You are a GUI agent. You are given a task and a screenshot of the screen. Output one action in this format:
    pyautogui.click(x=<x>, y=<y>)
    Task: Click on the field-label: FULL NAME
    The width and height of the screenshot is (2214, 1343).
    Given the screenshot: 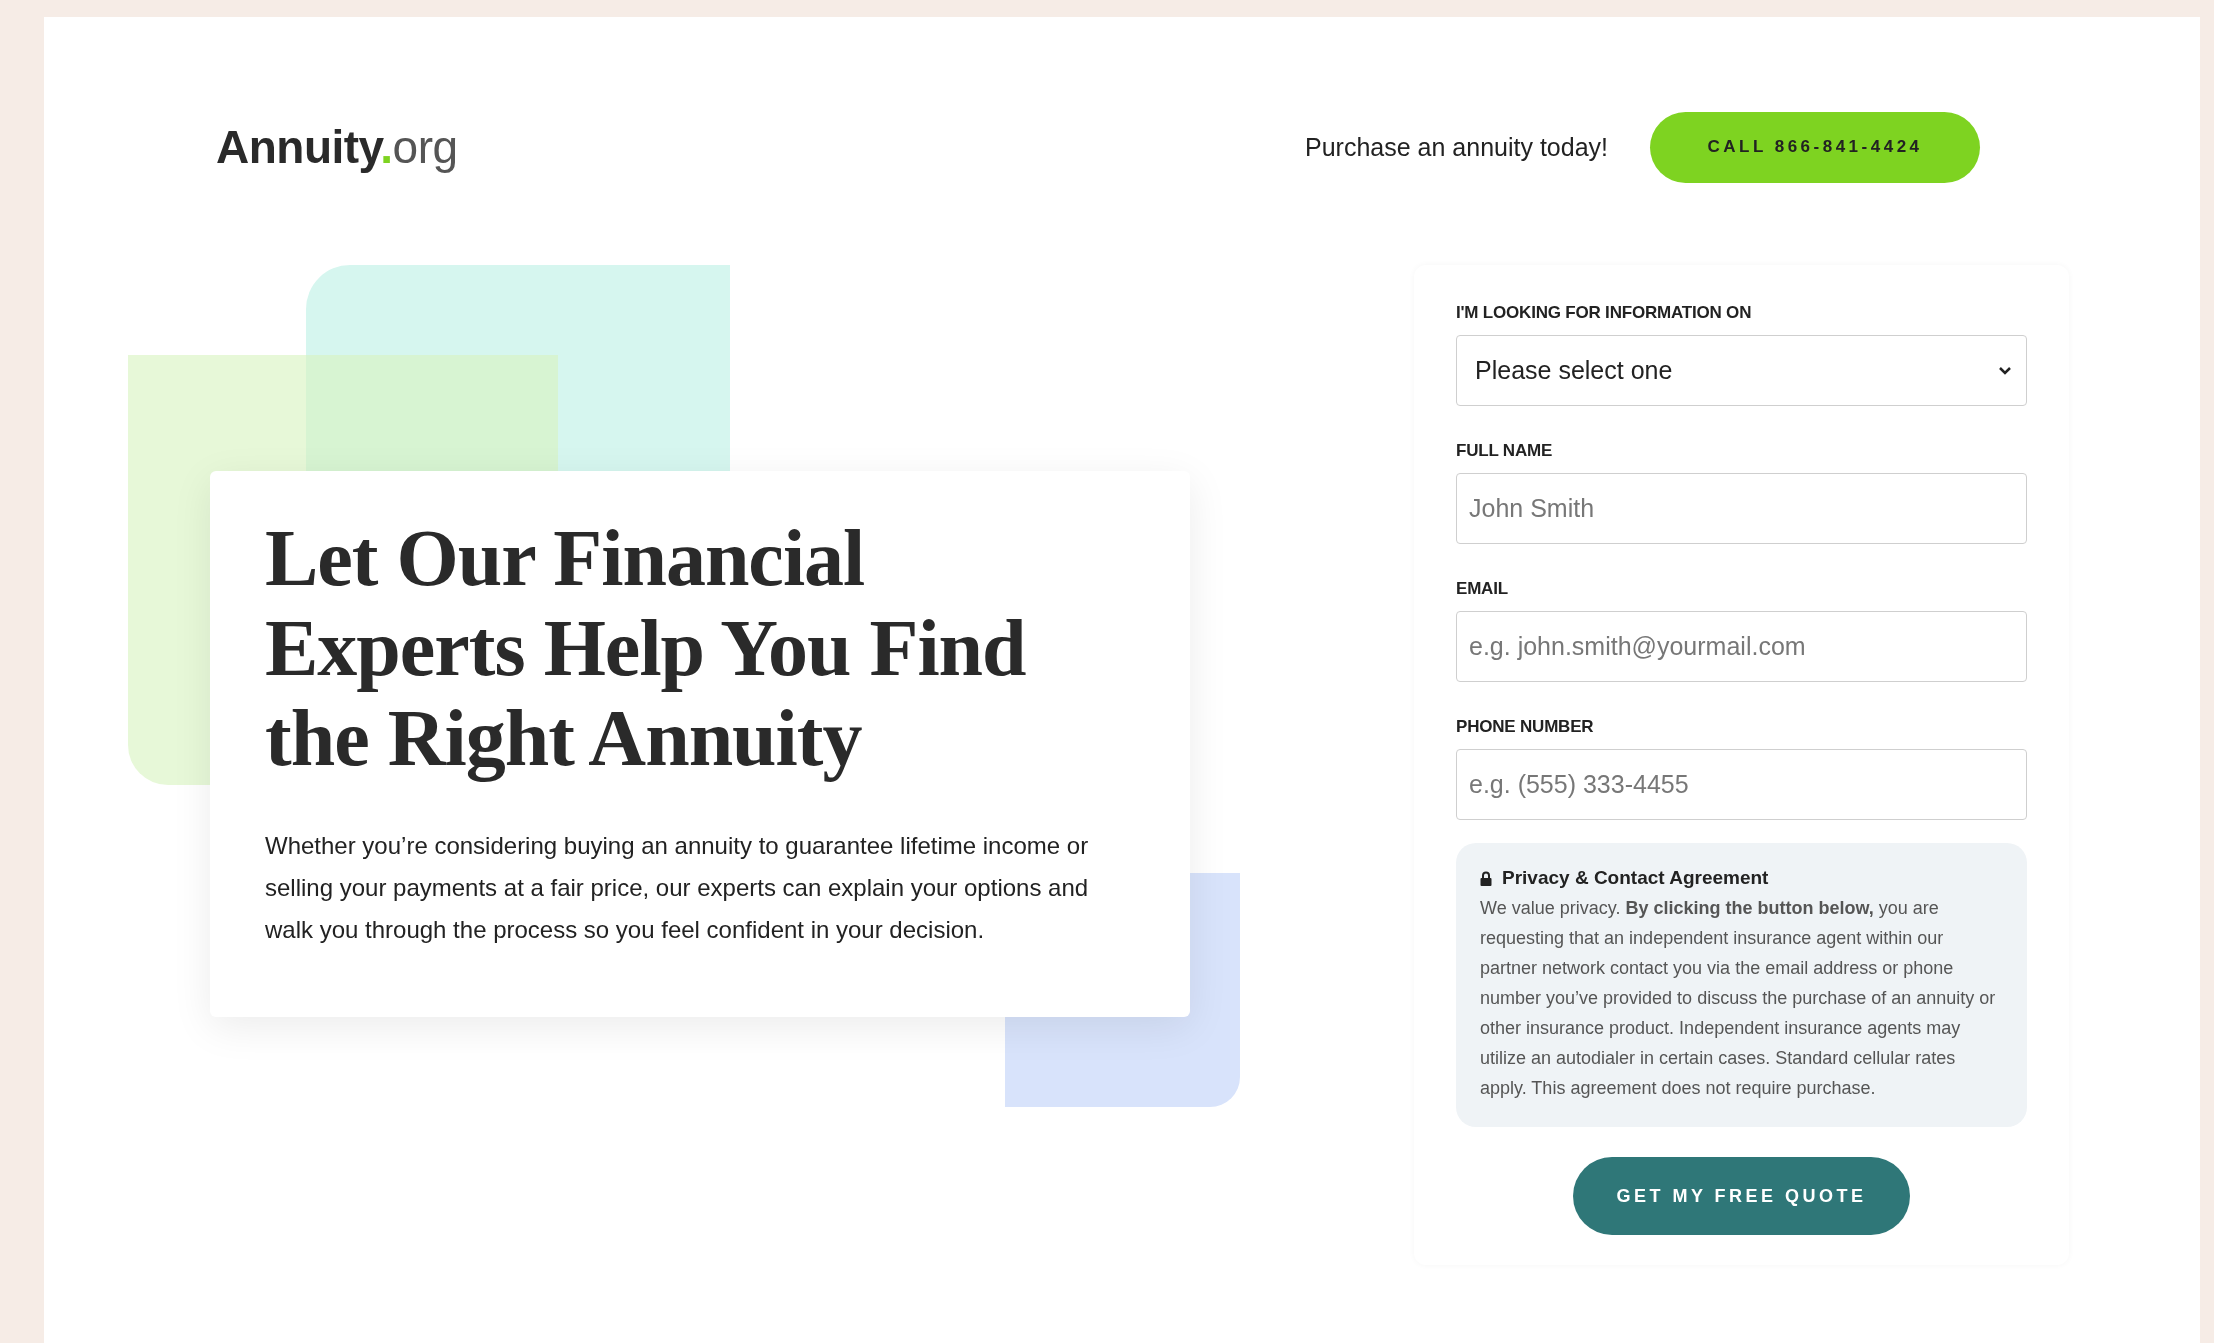 What is the action you would take?
    pyautogui.click(x=1505, y=451)
    